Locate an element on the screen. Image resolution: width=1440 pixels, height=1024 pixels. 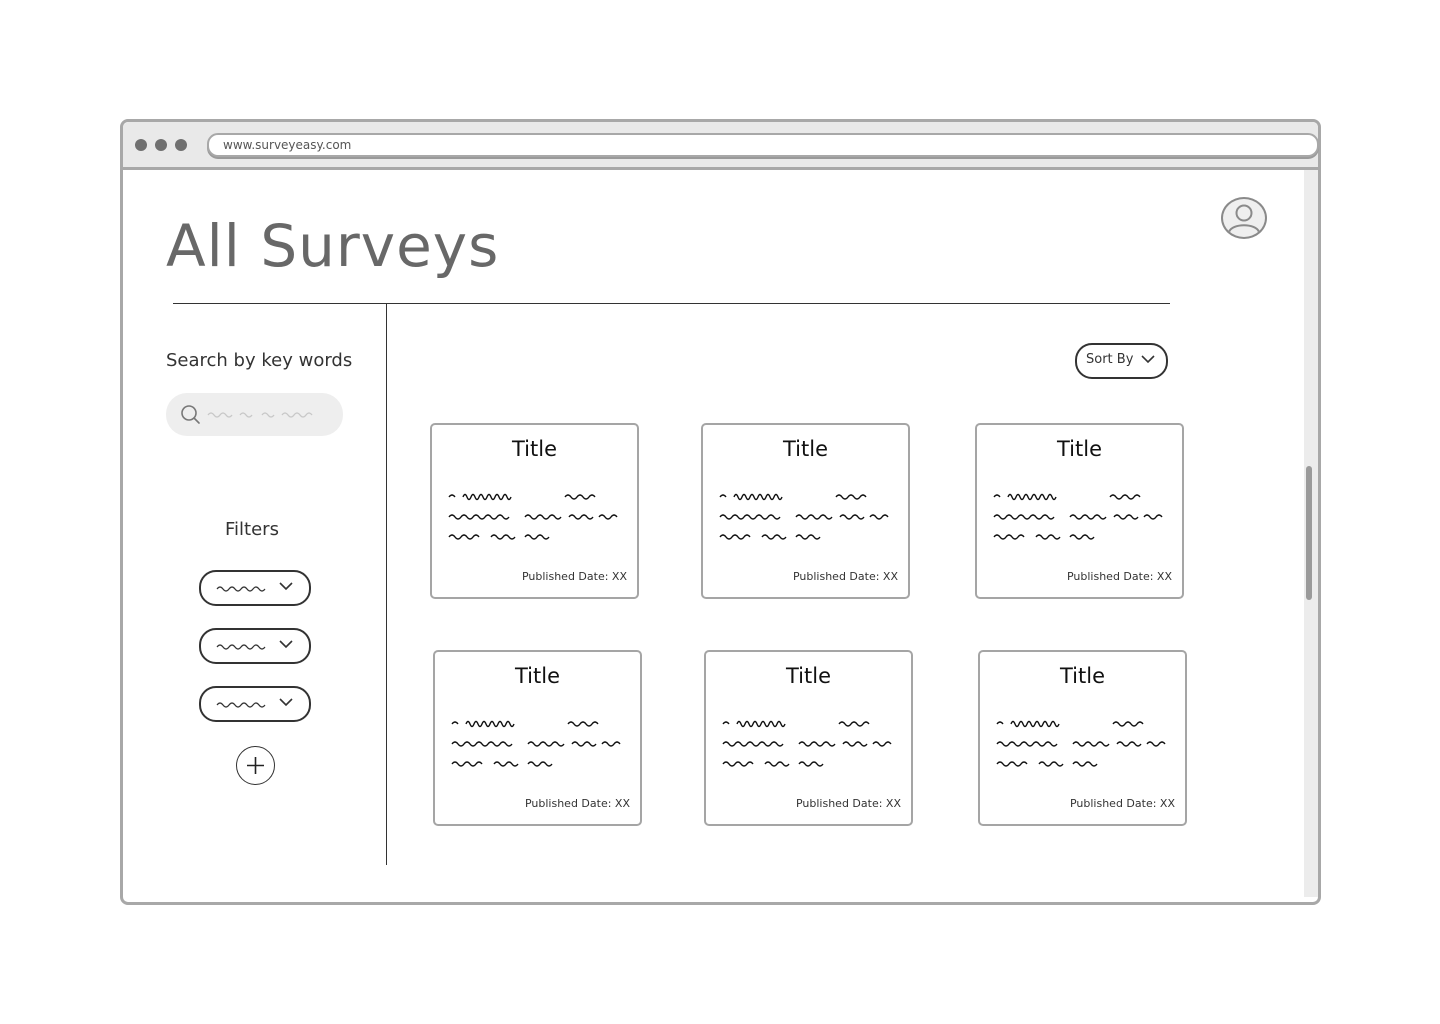
scrollbar-thumb is located at coordinates (1309, 533).